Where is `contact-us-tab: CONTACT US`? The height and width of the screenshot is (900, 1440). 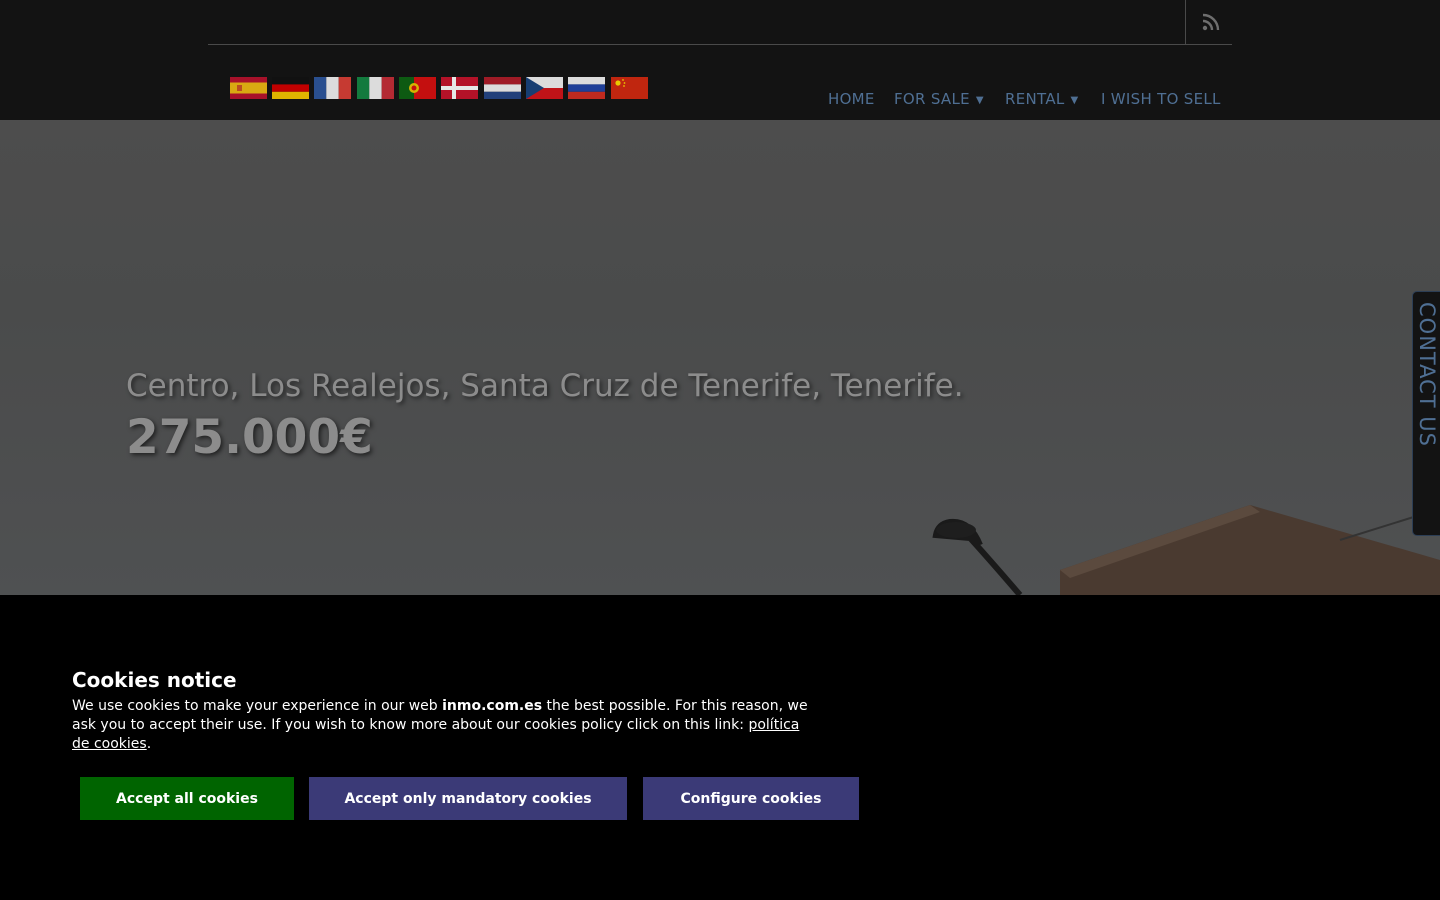
contact-us-tab: CONTACT US is located at coordinates (1426, 413).